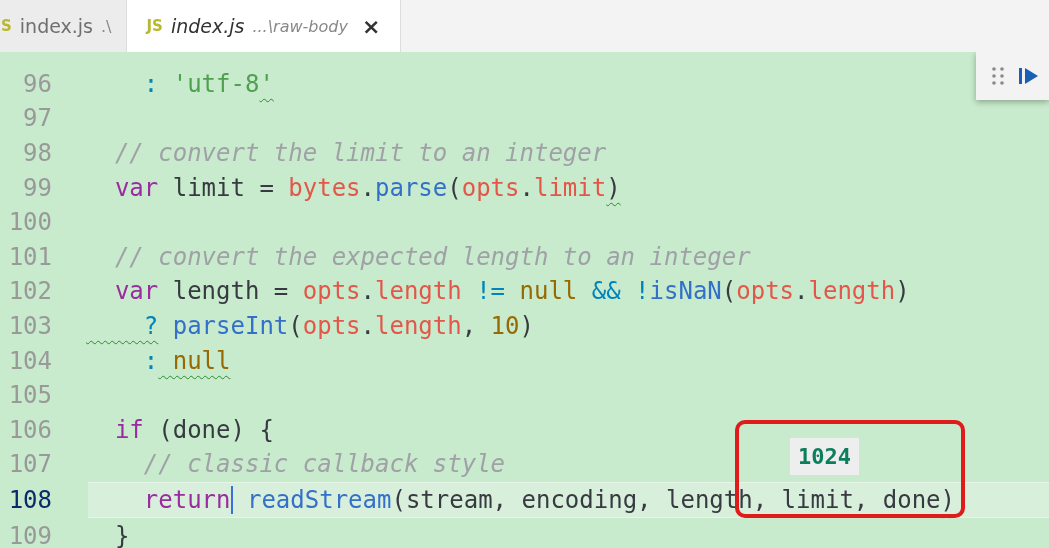  Describe the element at coordinates (37, 118) in the screenshot. I see `line-number: 97` at that location.